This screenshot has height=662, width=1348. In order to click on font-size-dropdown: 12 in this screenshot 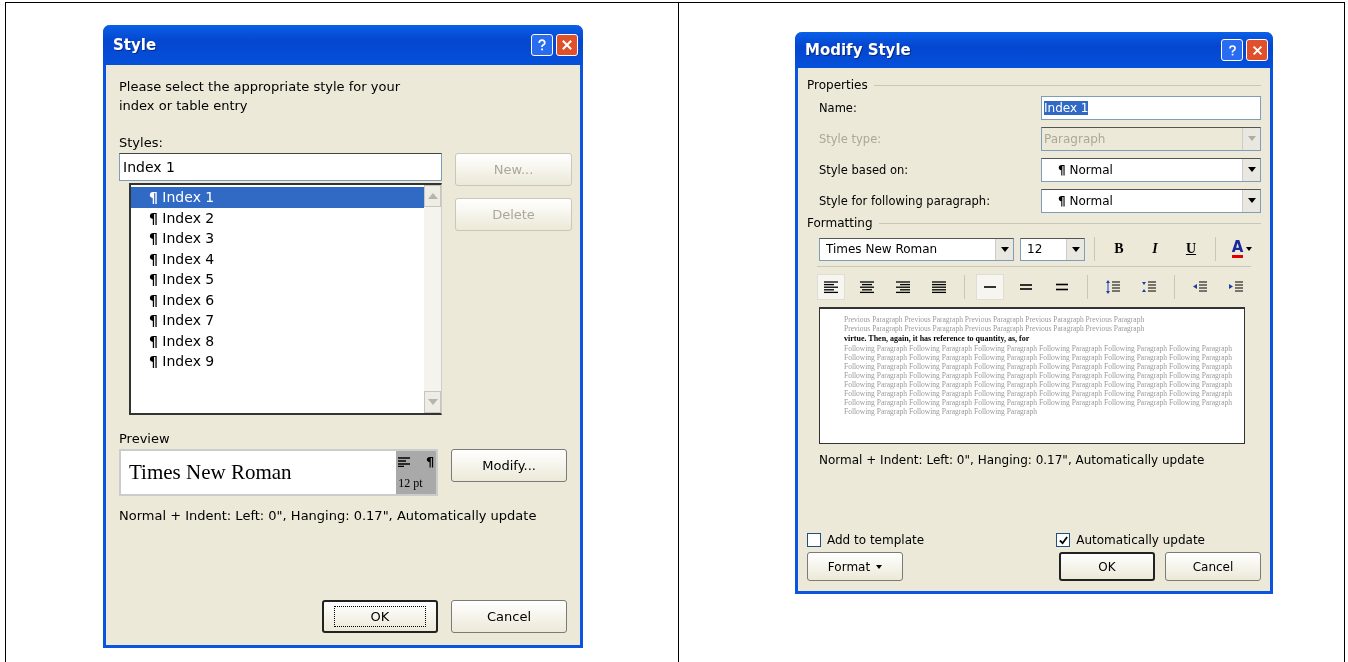, I will do `click(1052, 249)`.